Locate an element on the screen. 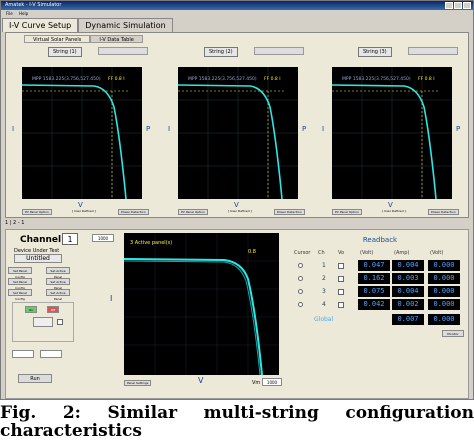  caption-word: multi-string is located at coordinates (261, 413).